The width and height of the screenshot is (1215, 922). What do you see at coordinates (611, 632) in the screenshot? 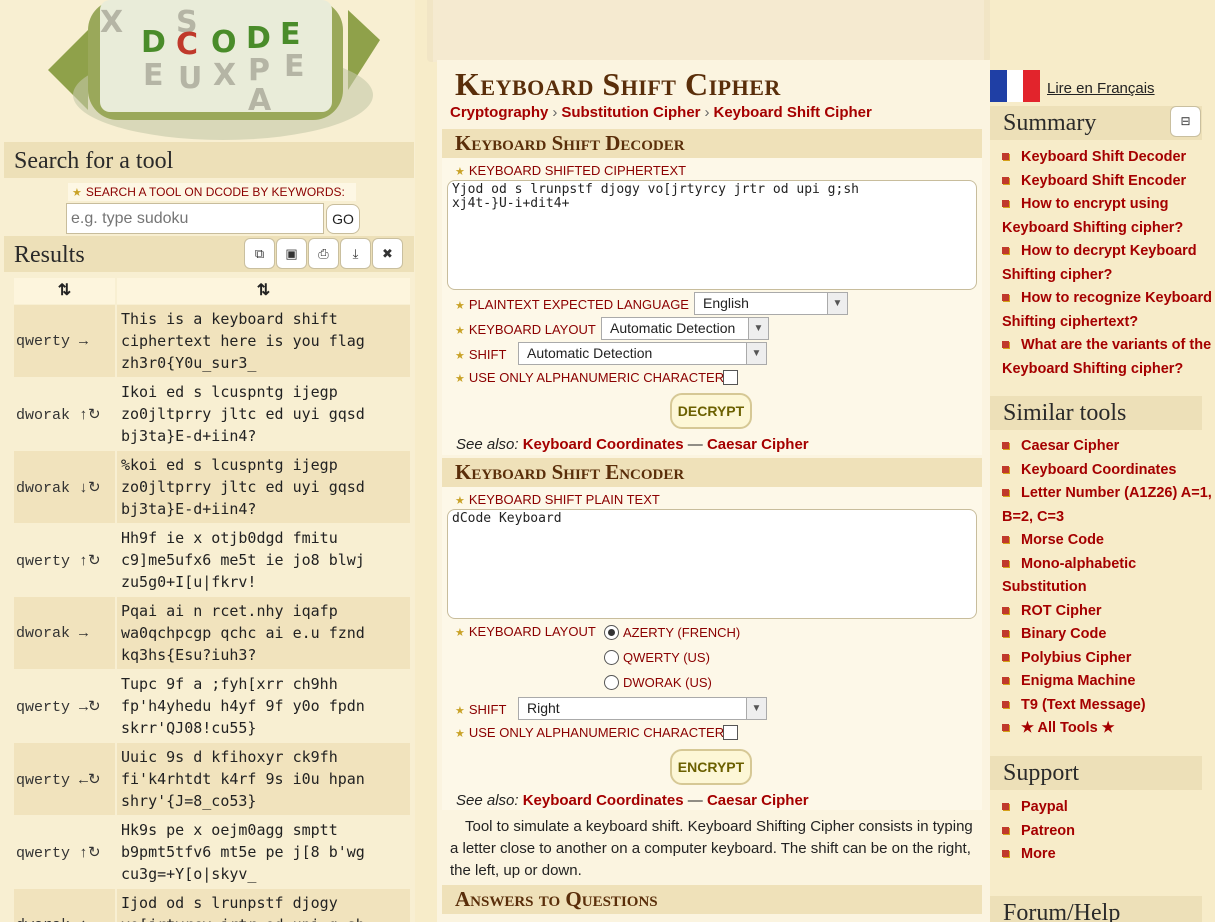
I see `radio-azerty` at bounding box center [611, 632].